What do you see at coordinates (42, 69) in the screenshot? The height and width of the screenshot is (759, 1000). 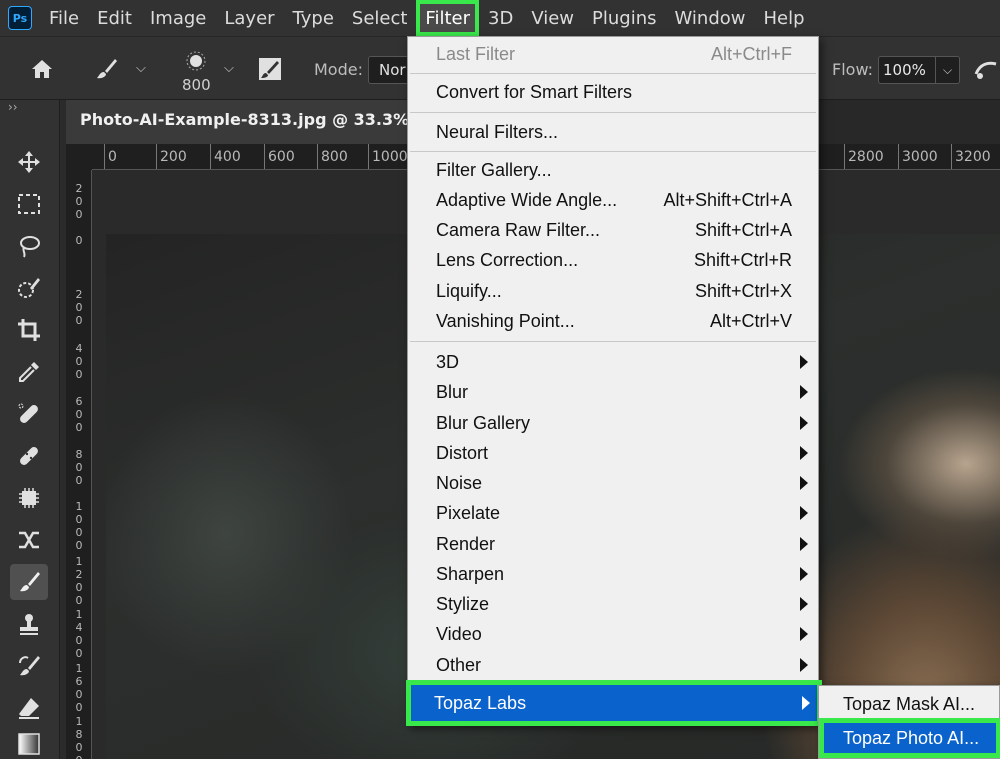 I see `home-icon` at bounding box center [42, 69].